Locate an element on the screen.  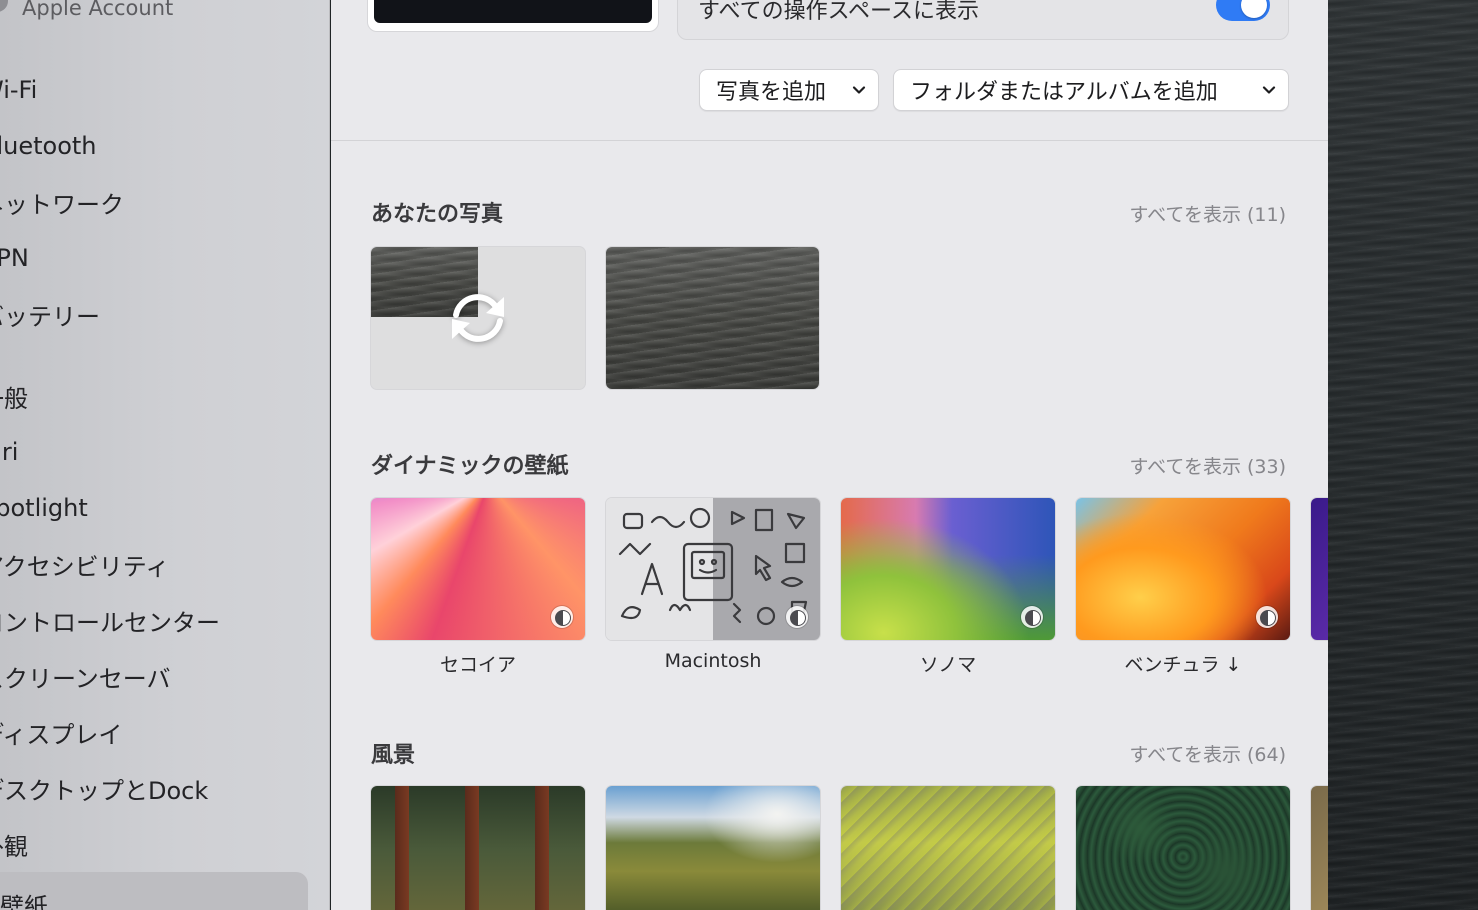
sidebar-item-bluetooth: Bluetooth is located at coordinates (155, 146).